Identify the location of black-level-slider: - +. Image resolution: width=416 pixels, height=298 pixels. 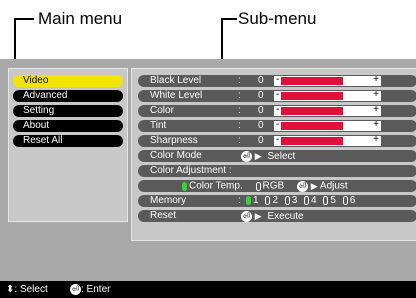
(327, 80).